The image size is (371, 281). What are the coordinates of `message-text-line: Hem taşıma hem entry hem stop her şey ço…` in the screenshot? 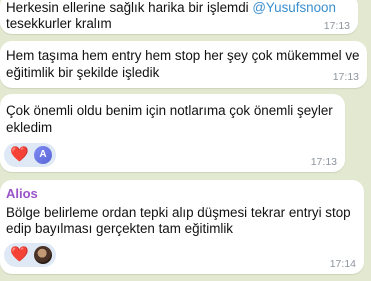 It's located at (183, 55).